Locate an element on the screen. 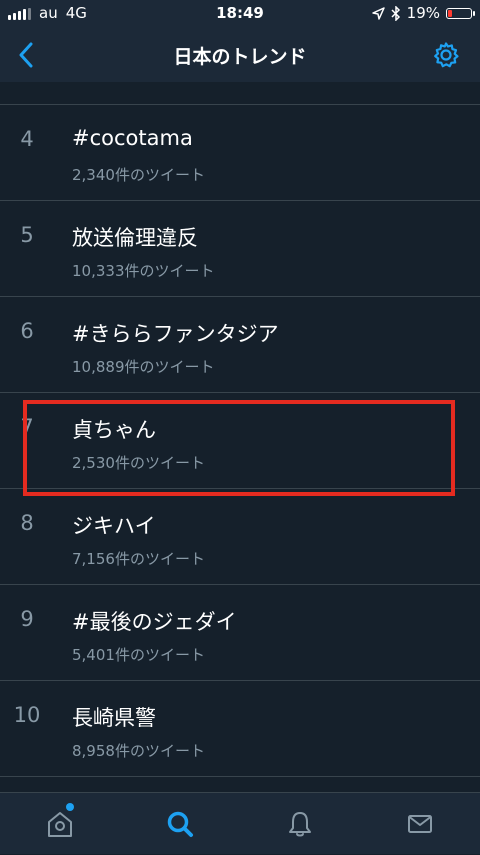 The width and height of the screenshot is (480, 855). trend-name: 長崎県警 is located at coordinates (114, 718).